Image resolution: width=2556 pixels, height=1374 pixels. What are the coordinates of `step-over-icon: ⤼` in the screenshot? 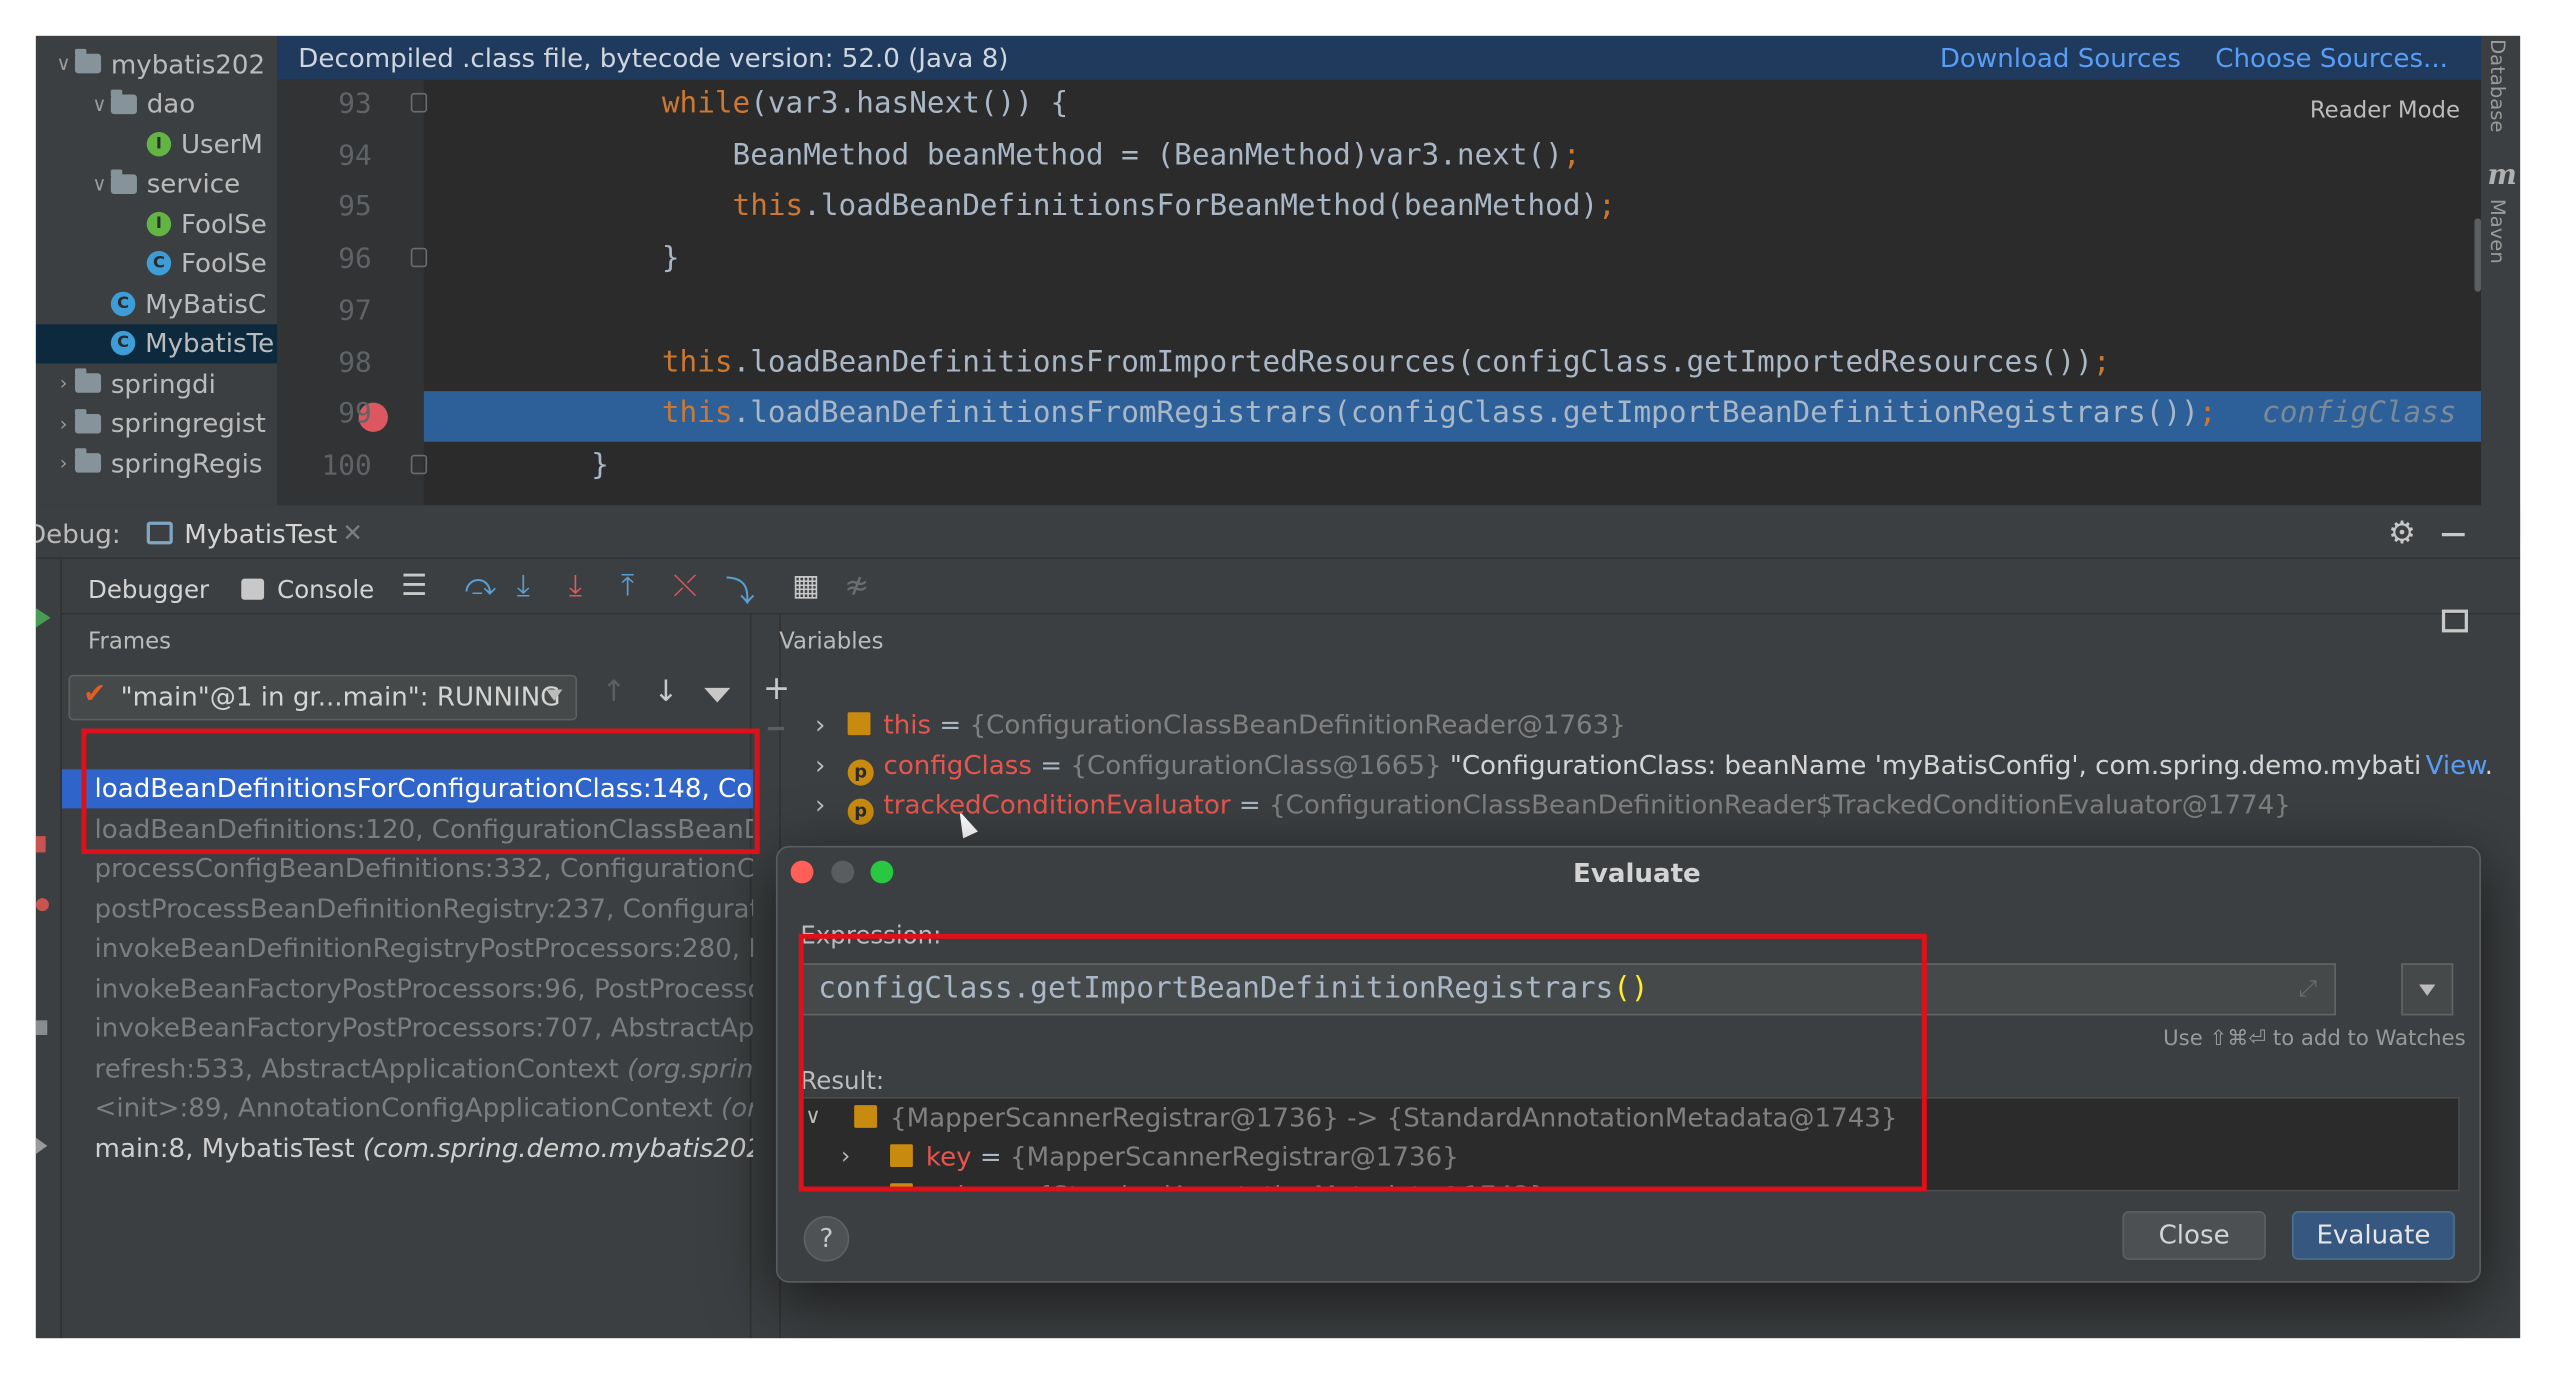 It's located at (480, 586).